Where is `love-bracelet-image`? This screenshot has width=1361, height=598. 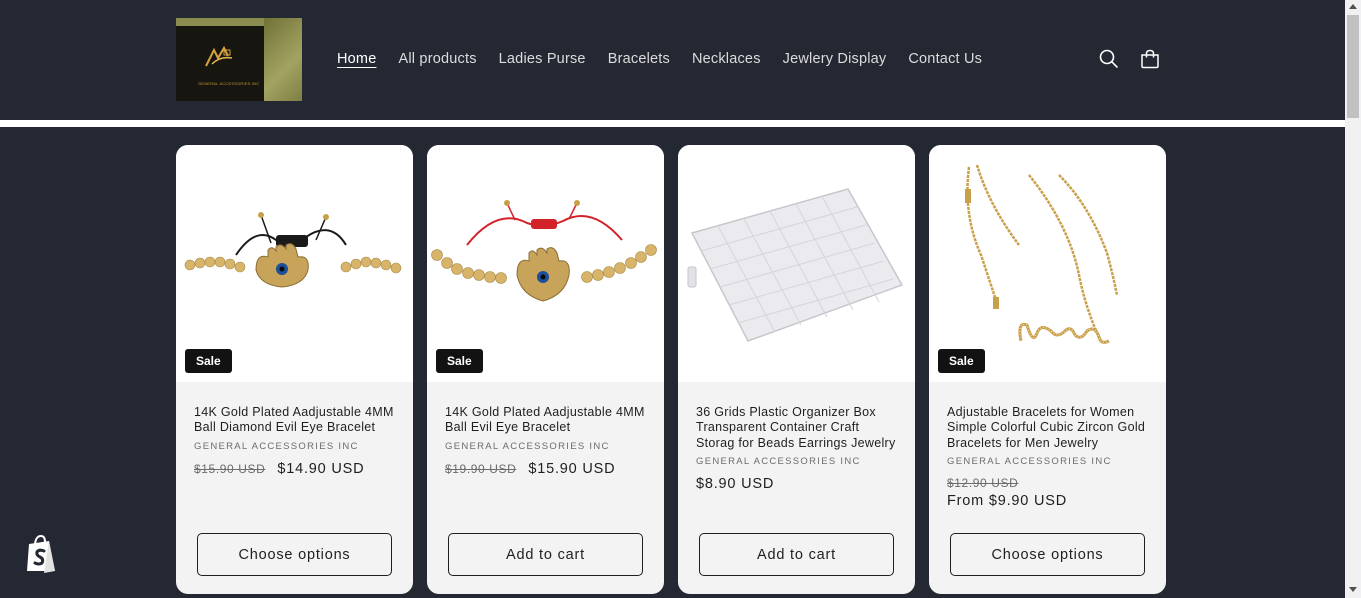 love-bracelet-image is located at coordinates (1042, 254).